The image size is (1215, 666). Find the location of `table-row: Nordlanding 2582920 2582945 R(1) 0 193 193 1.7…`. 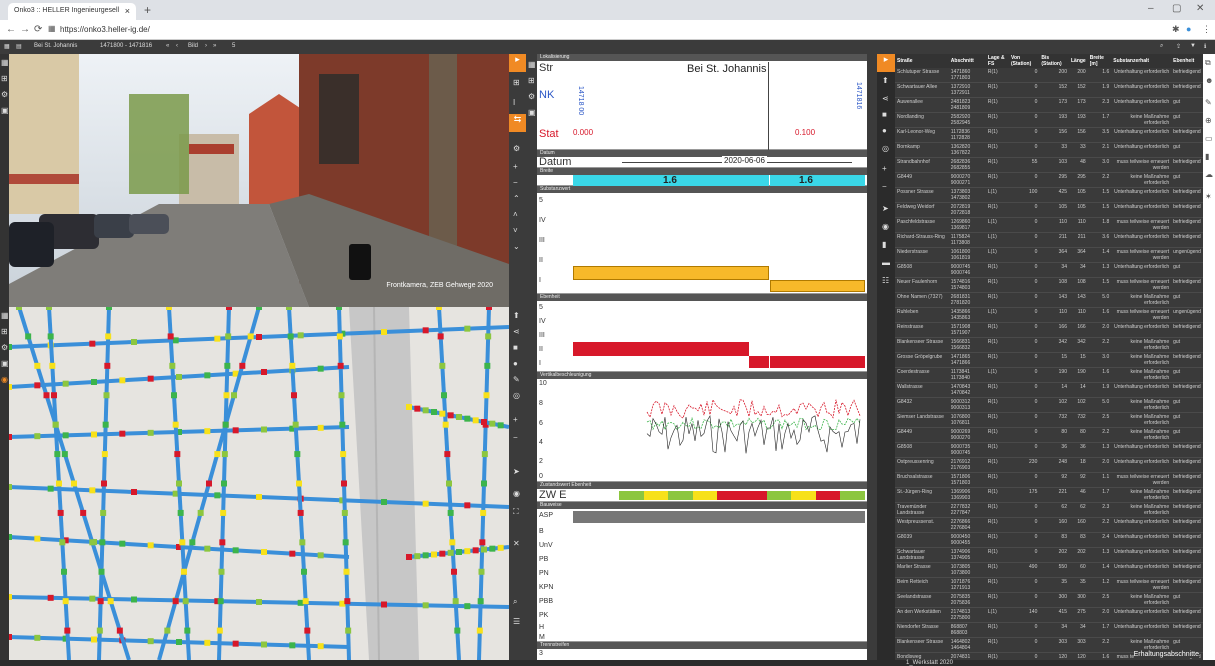

table-row: Nordlanding 2582920 2582945 R(1) 0 193 193 1.7… is located at coordinates (1049, 120).